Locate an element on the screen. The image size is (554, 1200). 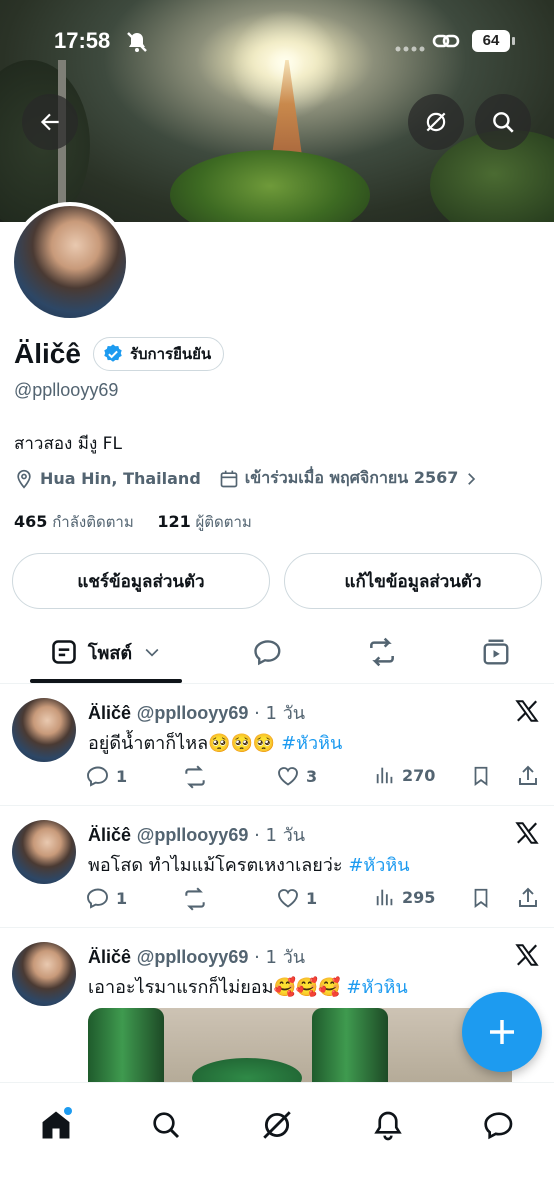
plus-icon is located at coordinates (502, 1032).